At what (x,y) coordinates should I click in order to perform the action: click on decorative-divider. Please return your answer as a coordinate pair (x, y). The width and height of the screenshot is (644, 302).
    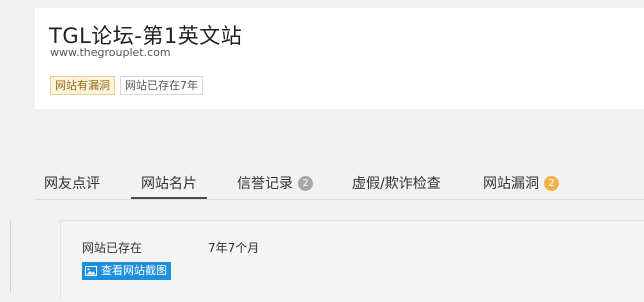
    Looking at the image, I should click on (5, 261).